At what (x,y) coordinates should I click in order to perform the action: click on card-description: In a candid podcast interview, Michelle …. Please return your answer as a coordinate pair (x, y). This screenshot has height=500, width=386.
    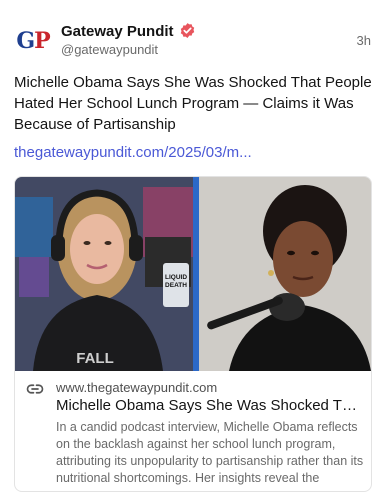
    Looking at the image, I should click on (210, 452).